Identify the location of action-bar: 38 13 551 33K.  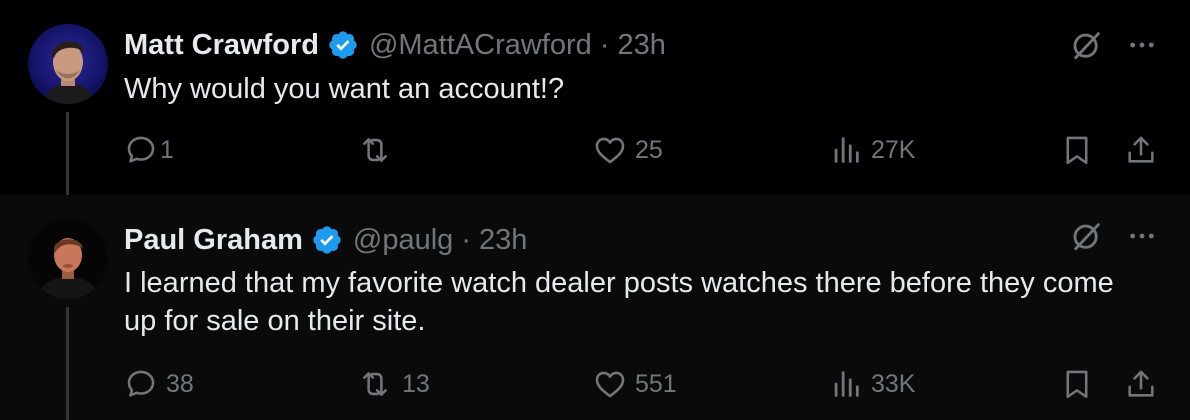
(644, 387).